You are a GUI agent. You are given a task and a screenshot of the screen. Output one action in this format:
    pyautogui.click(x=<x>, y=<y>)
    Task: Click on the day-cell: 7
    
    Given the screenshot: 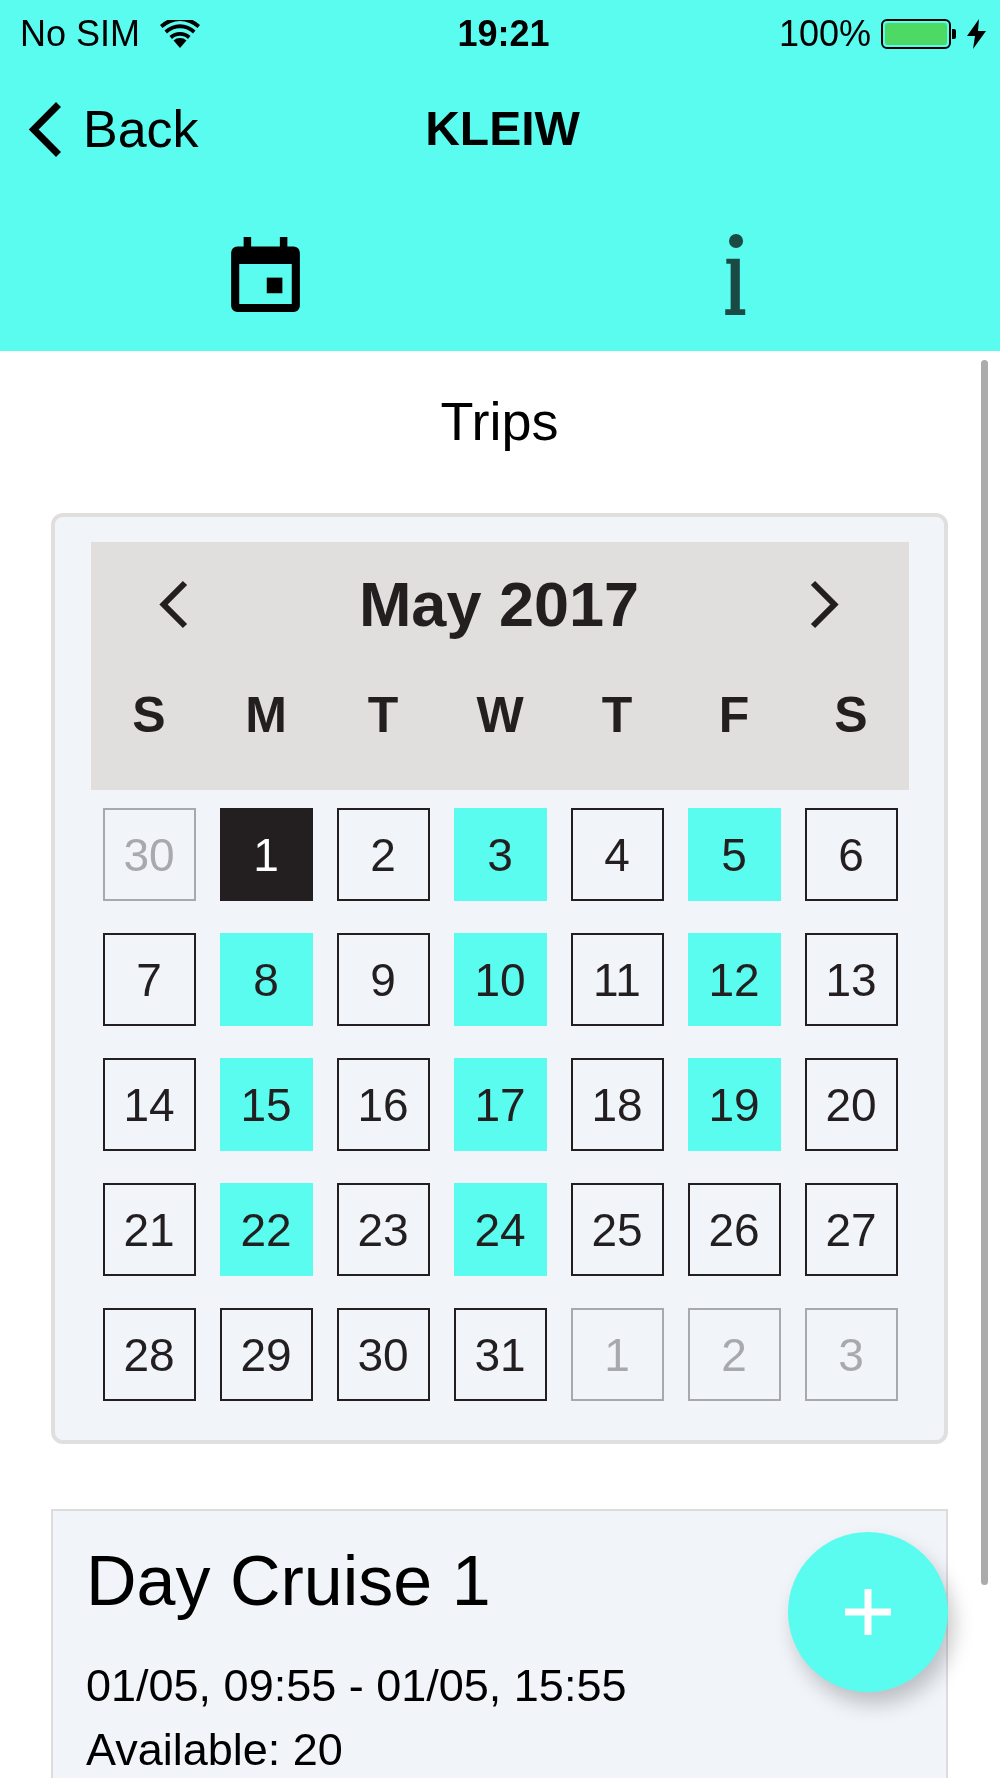 What is the action you would take?
    pyautogui.click(x=149, y=979)
    